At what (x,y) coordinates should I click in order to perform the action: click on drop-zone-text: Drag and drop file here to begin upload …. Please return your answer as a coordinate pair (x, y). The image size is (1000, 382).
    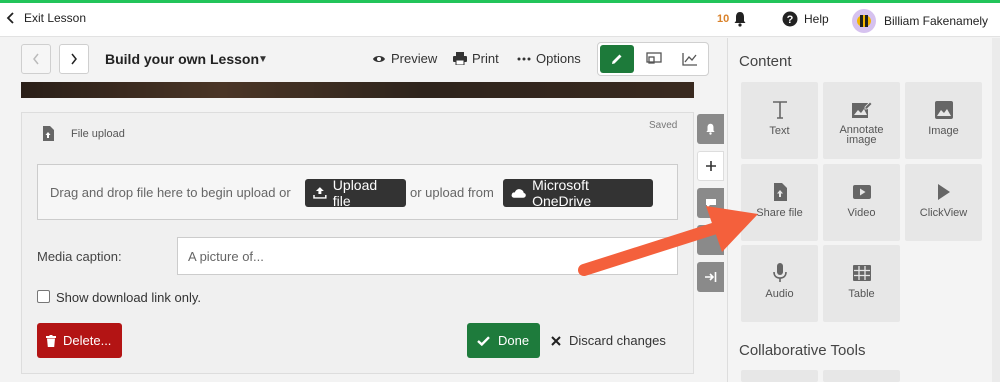
    Looking at the image, I should click on (170, 192).